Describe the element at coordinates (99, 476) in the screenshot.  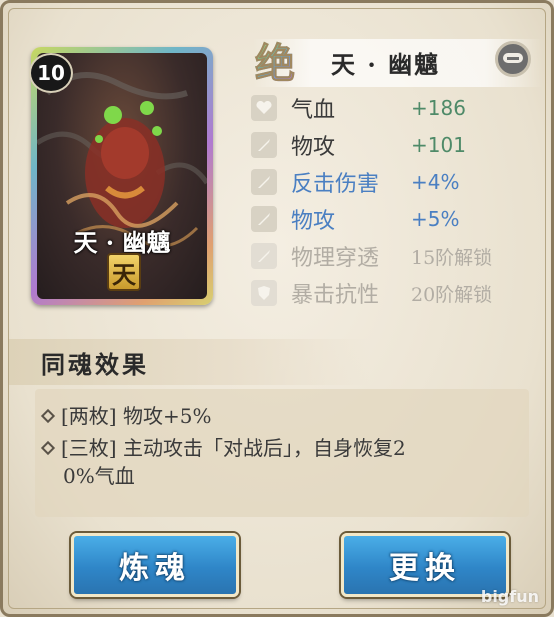
I see `set-effect-text: 0%气血` at that location.